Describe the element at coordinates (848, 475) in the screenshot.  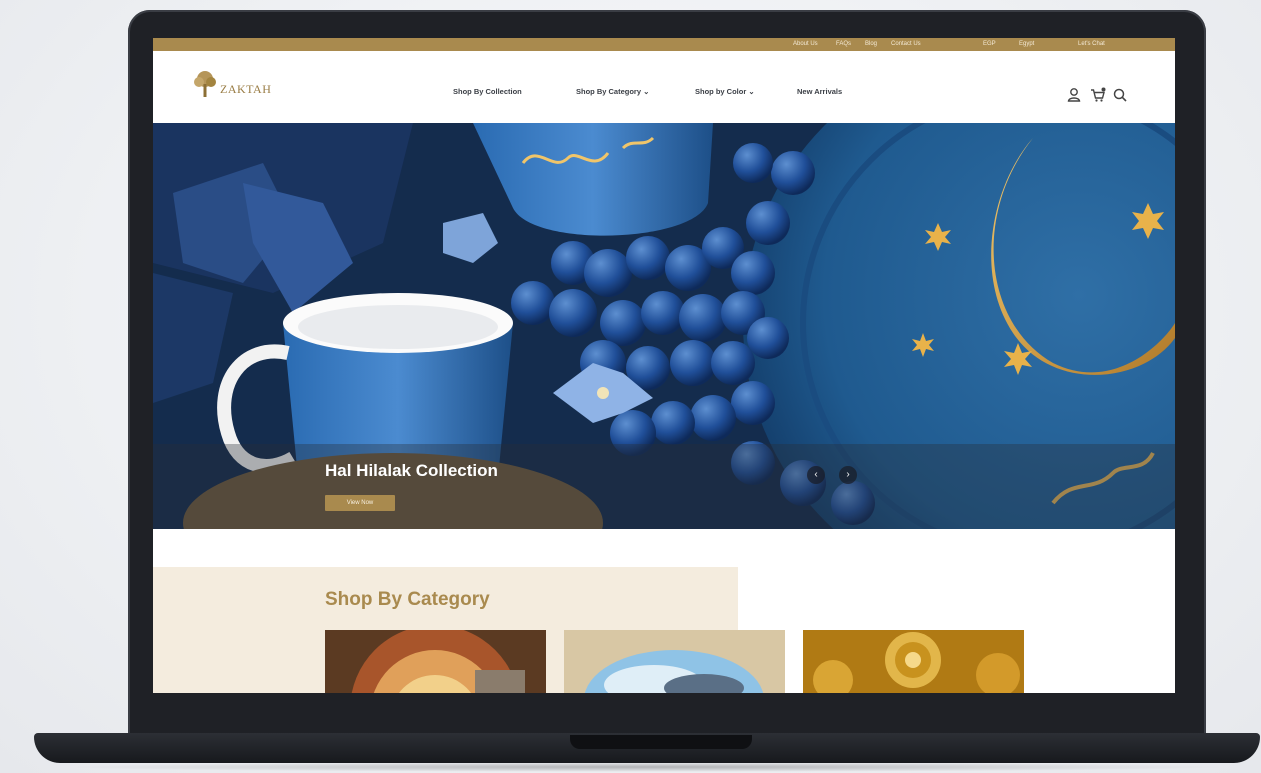
I see `slider-next-button: ›` at that location.